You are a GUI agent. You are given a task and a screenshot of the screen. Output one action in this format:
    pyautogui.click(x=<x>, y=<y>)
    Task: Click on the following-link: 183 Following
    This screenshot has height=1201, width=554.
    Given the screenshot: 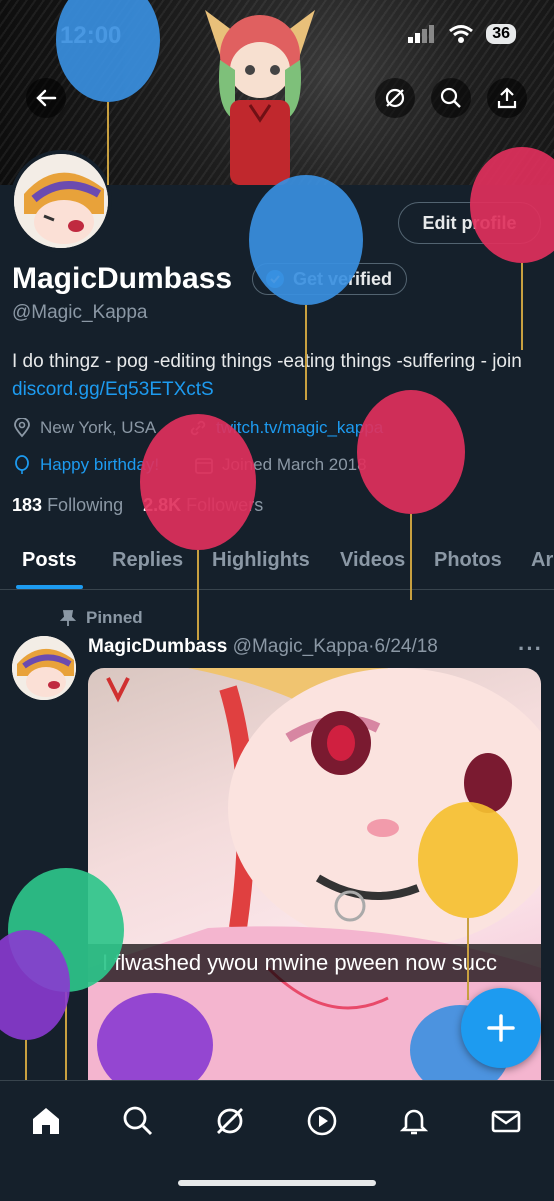 What is the action you would take?
    pyautogui.click(x=67, y=505)
    